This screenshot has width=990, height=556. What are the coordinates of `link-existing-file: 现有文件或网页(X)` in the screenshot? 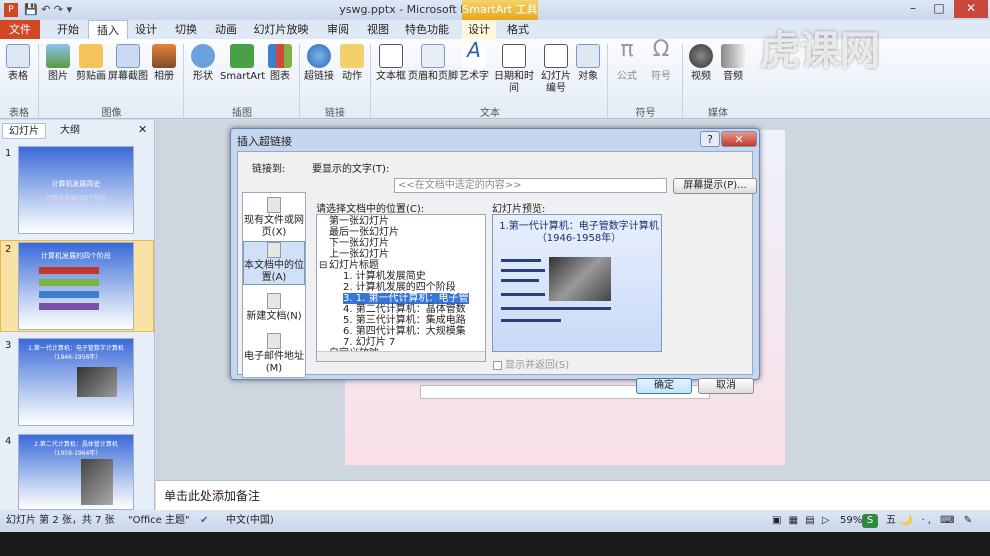 It's located at (274, 218).